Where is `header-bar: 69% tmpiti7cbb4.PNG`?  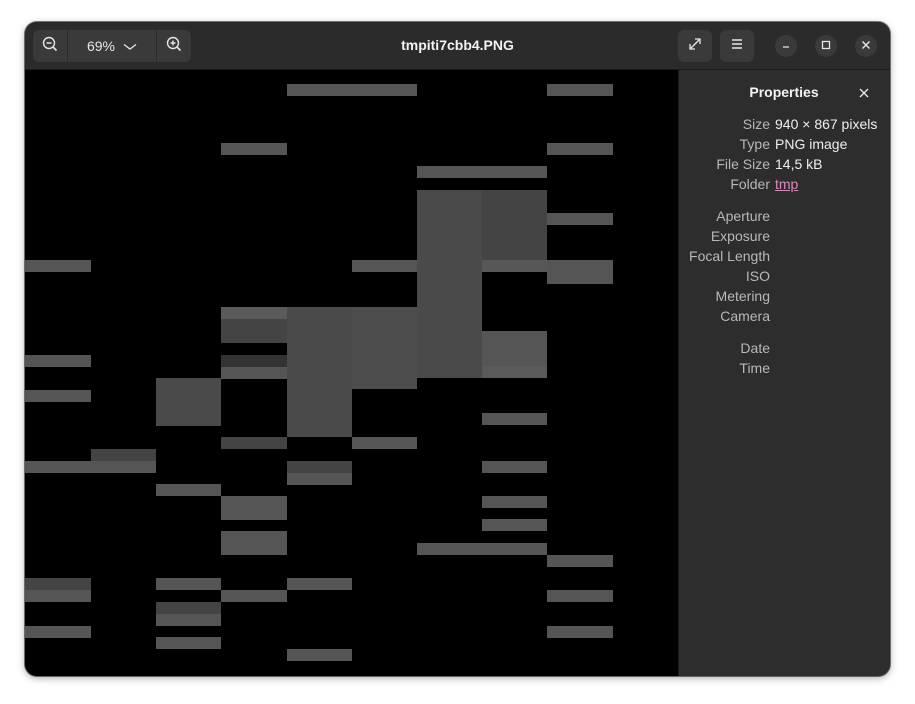
header-bar: 69% tmpiti7cbb4.PNG is located at coordinates (457, 46).